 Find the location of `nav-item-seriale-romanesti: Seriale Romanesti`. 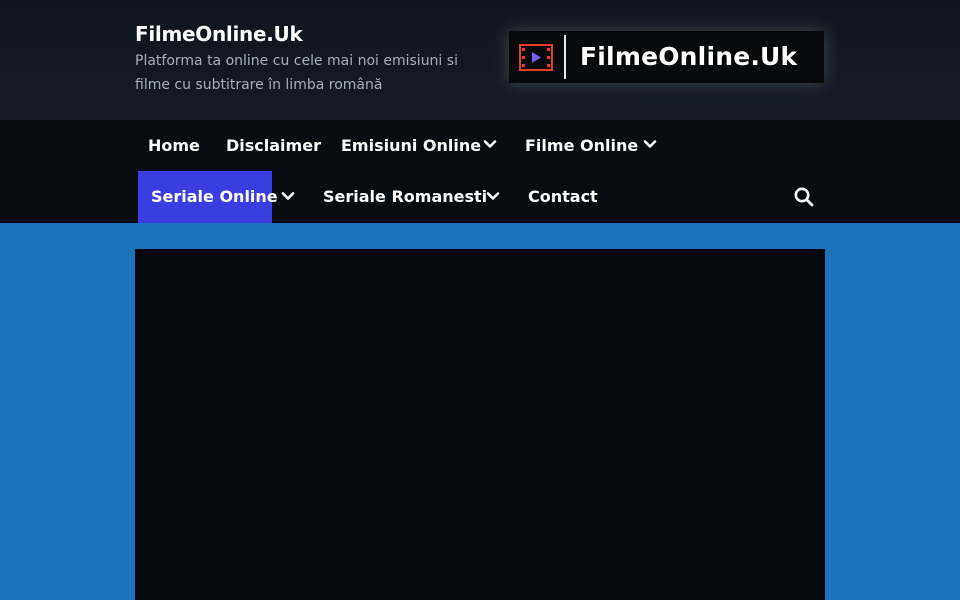

nav-item-seriale-romanesti: Seriale Romanesti is located at coordinates (405, 197).